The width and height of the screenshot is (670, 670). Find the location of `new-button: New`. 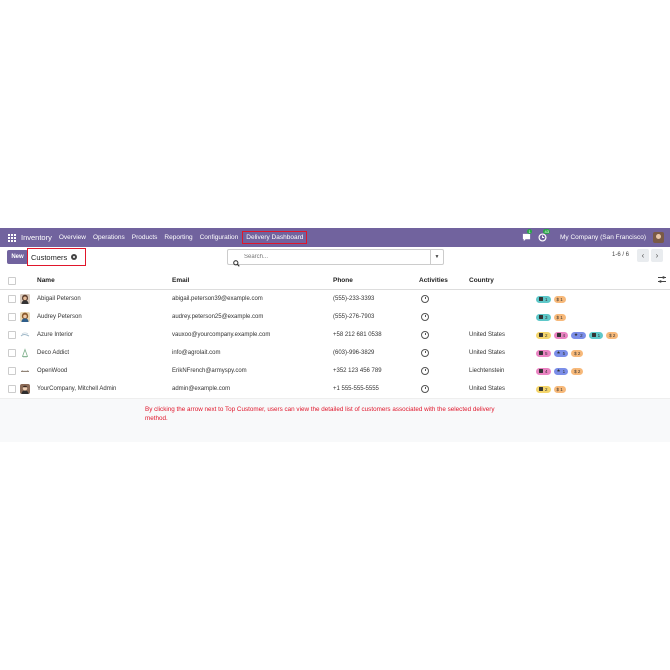

new-button: New is located at coordinates (17, 257).